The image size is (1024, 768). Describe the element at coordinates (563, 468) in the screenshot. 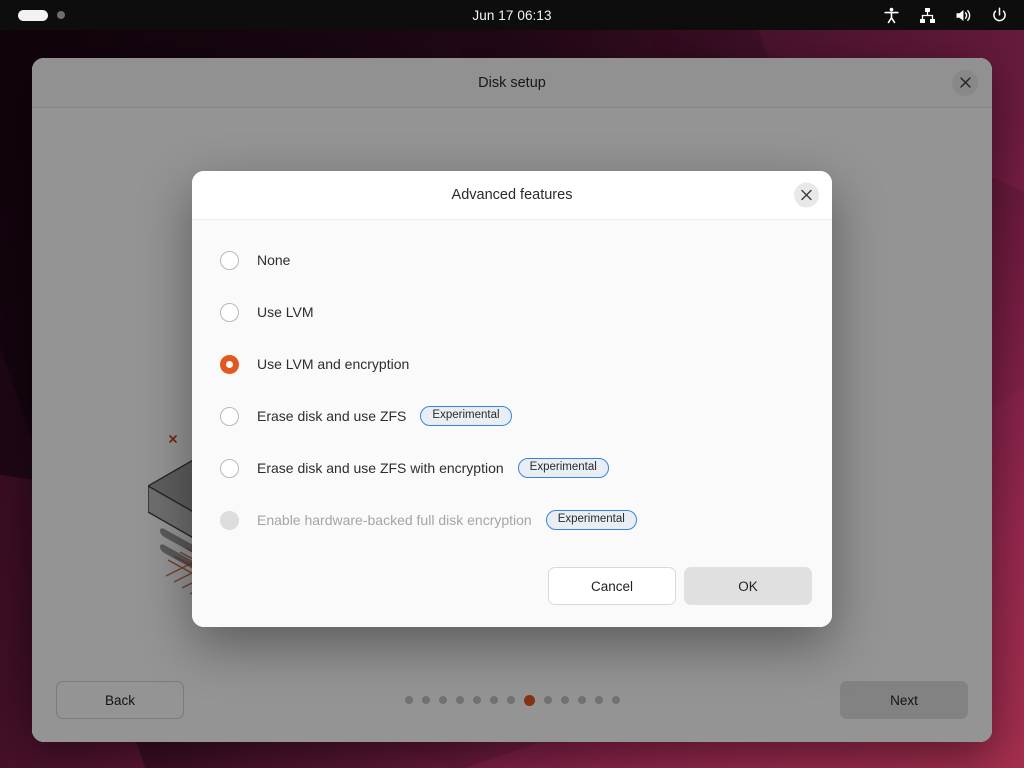

I see `experimental-badge-4: Experimental` at that location.